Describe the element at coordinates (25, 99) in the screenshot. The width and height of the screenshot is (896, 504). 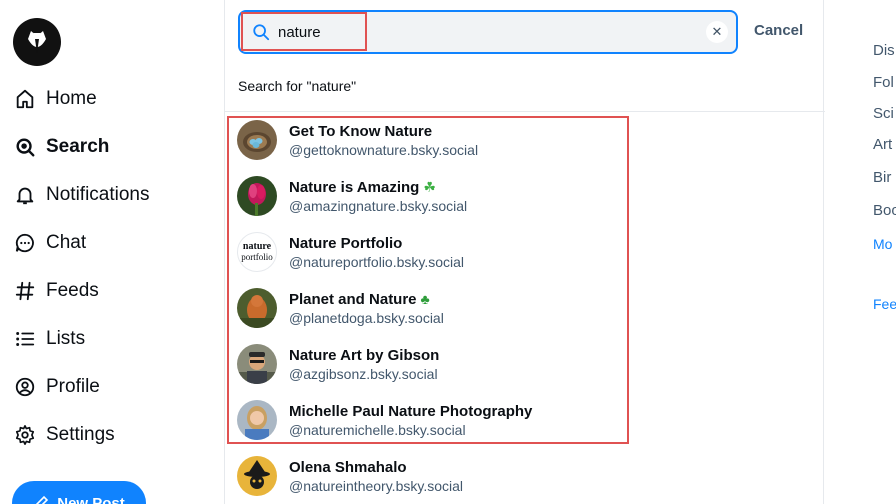
I see `home-icon` at that location.